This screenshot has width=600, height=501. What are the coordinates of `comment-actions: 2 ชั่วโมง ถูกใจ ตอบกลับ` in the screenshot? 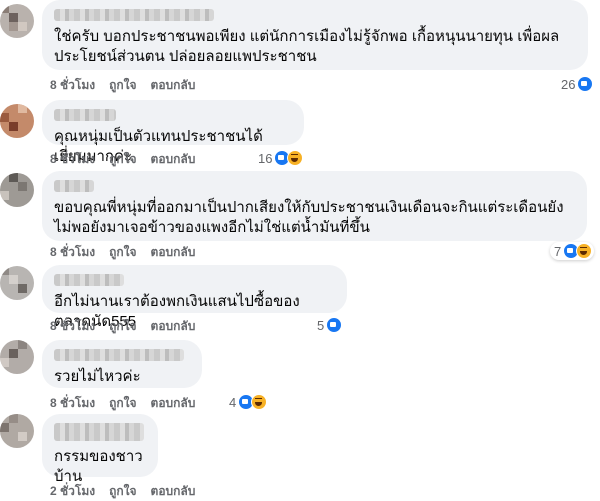 It's located at (122, 491).